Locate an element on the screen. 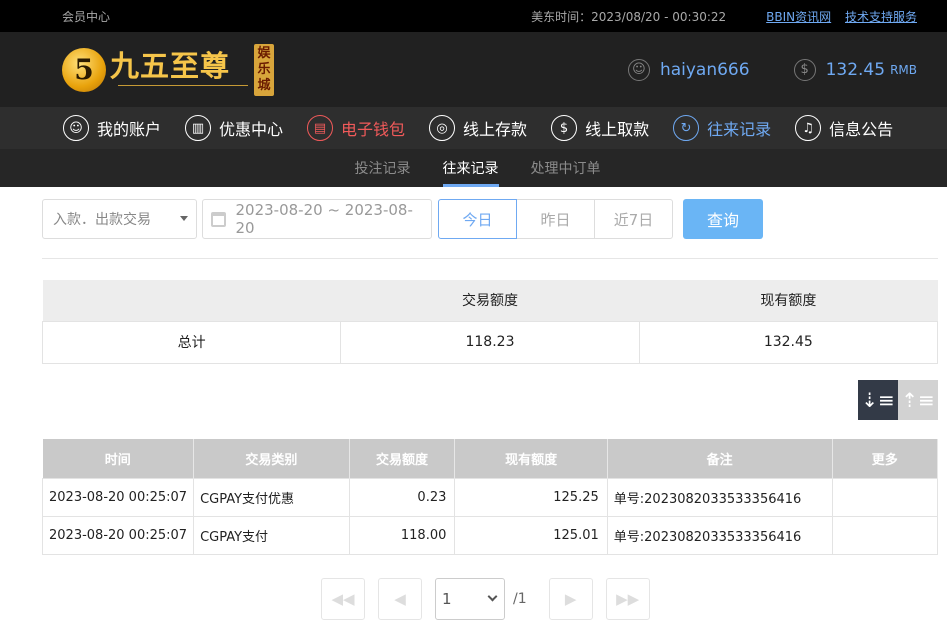 The height and width of the screenshot is (620, 947). summary-header-row: 交易额度 现有额度 is located at coordinates (490, 300).